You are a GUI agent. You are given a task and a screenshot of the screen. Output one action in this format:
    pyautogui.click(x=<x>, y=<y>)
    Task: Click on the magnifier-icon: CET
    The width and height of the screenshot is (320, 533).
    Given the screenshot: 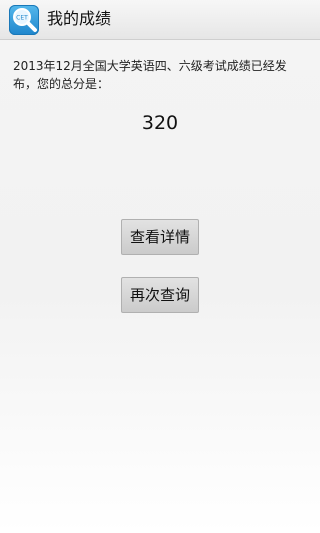 What is the action you would take?
    pyautogui.click(x=25, y=20)
    